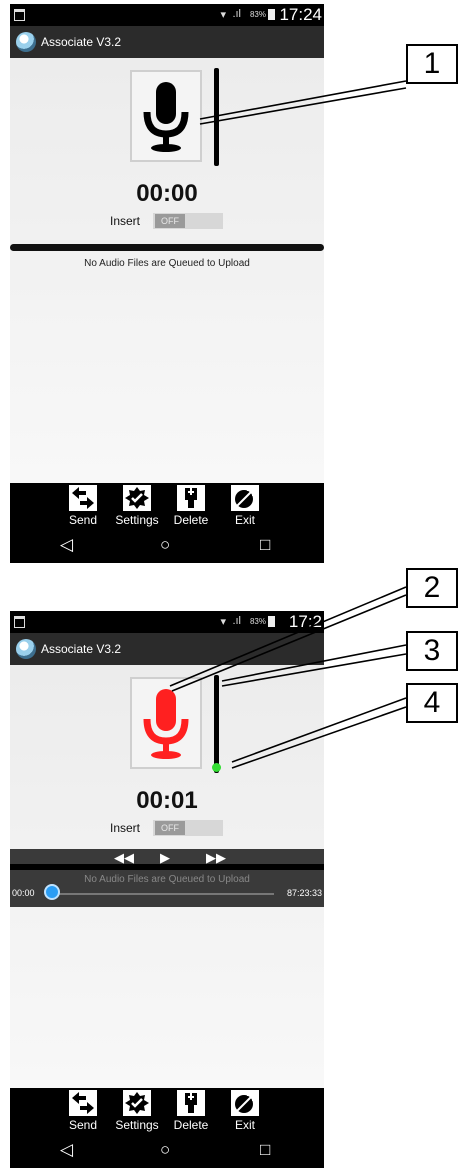  Describe the element at coordinates (167, 15) in the screenshot. I see `status-bar: ▾ .ıl 83% 17:24` at that location.